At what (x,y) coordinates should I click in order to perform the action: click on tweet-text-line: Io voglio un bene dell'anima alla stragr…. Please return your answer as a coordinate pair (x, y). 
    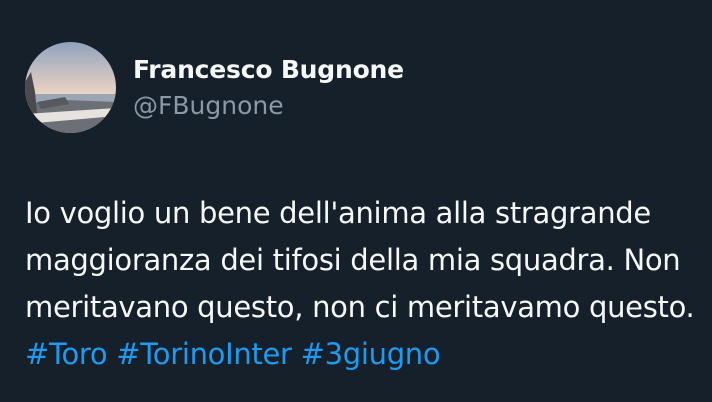
    Looking at the image, I should click on (338, 213).